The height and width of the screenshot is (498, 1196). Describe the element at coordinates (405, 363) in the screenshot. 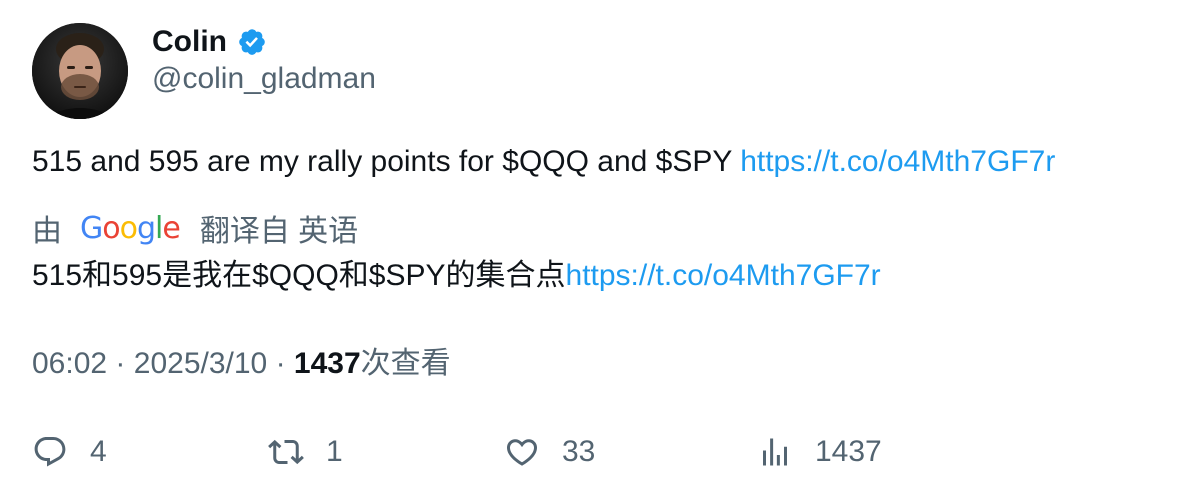

I see `views-label: 次查看` at that location.